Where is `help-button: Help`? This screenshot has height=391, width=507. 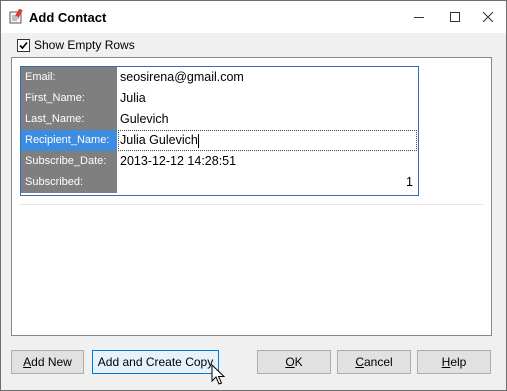 help-button: Help is located at coordinates (454, 362).